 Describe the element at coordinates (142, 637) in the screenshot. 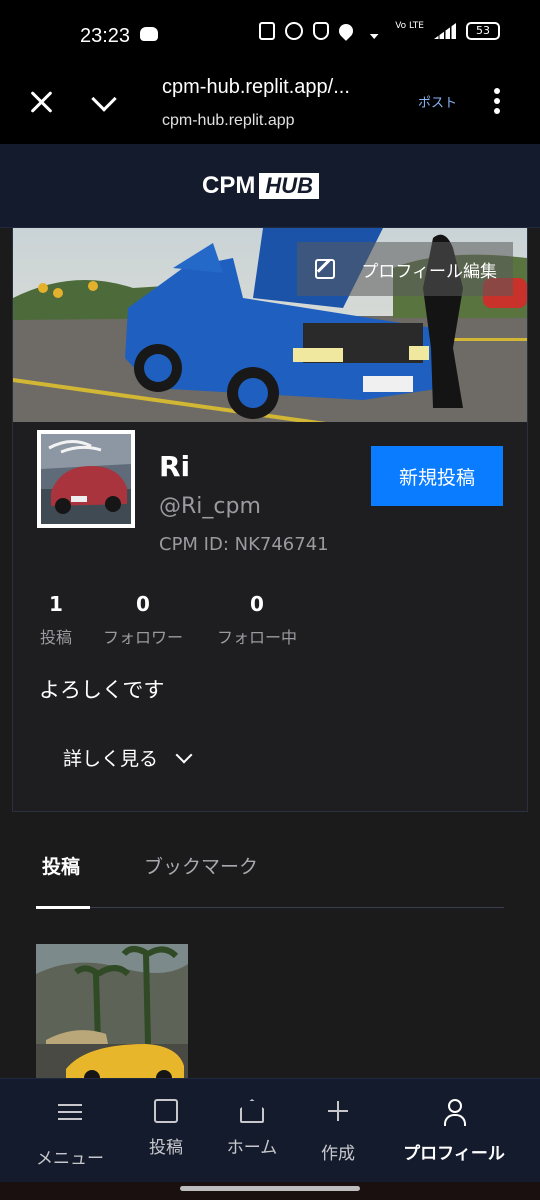

I see `stat-followers-label: フォロワー` at that location.